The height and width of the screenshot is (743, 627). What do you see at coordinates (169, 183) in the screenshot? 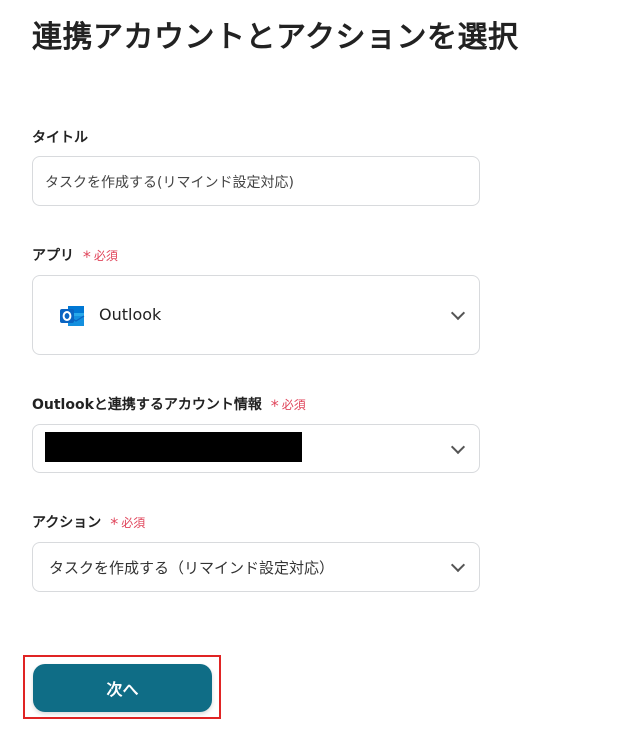
I see `title-input-value: タスクを作成する(リマインド設定対応)` at bounding box center [169, 183].